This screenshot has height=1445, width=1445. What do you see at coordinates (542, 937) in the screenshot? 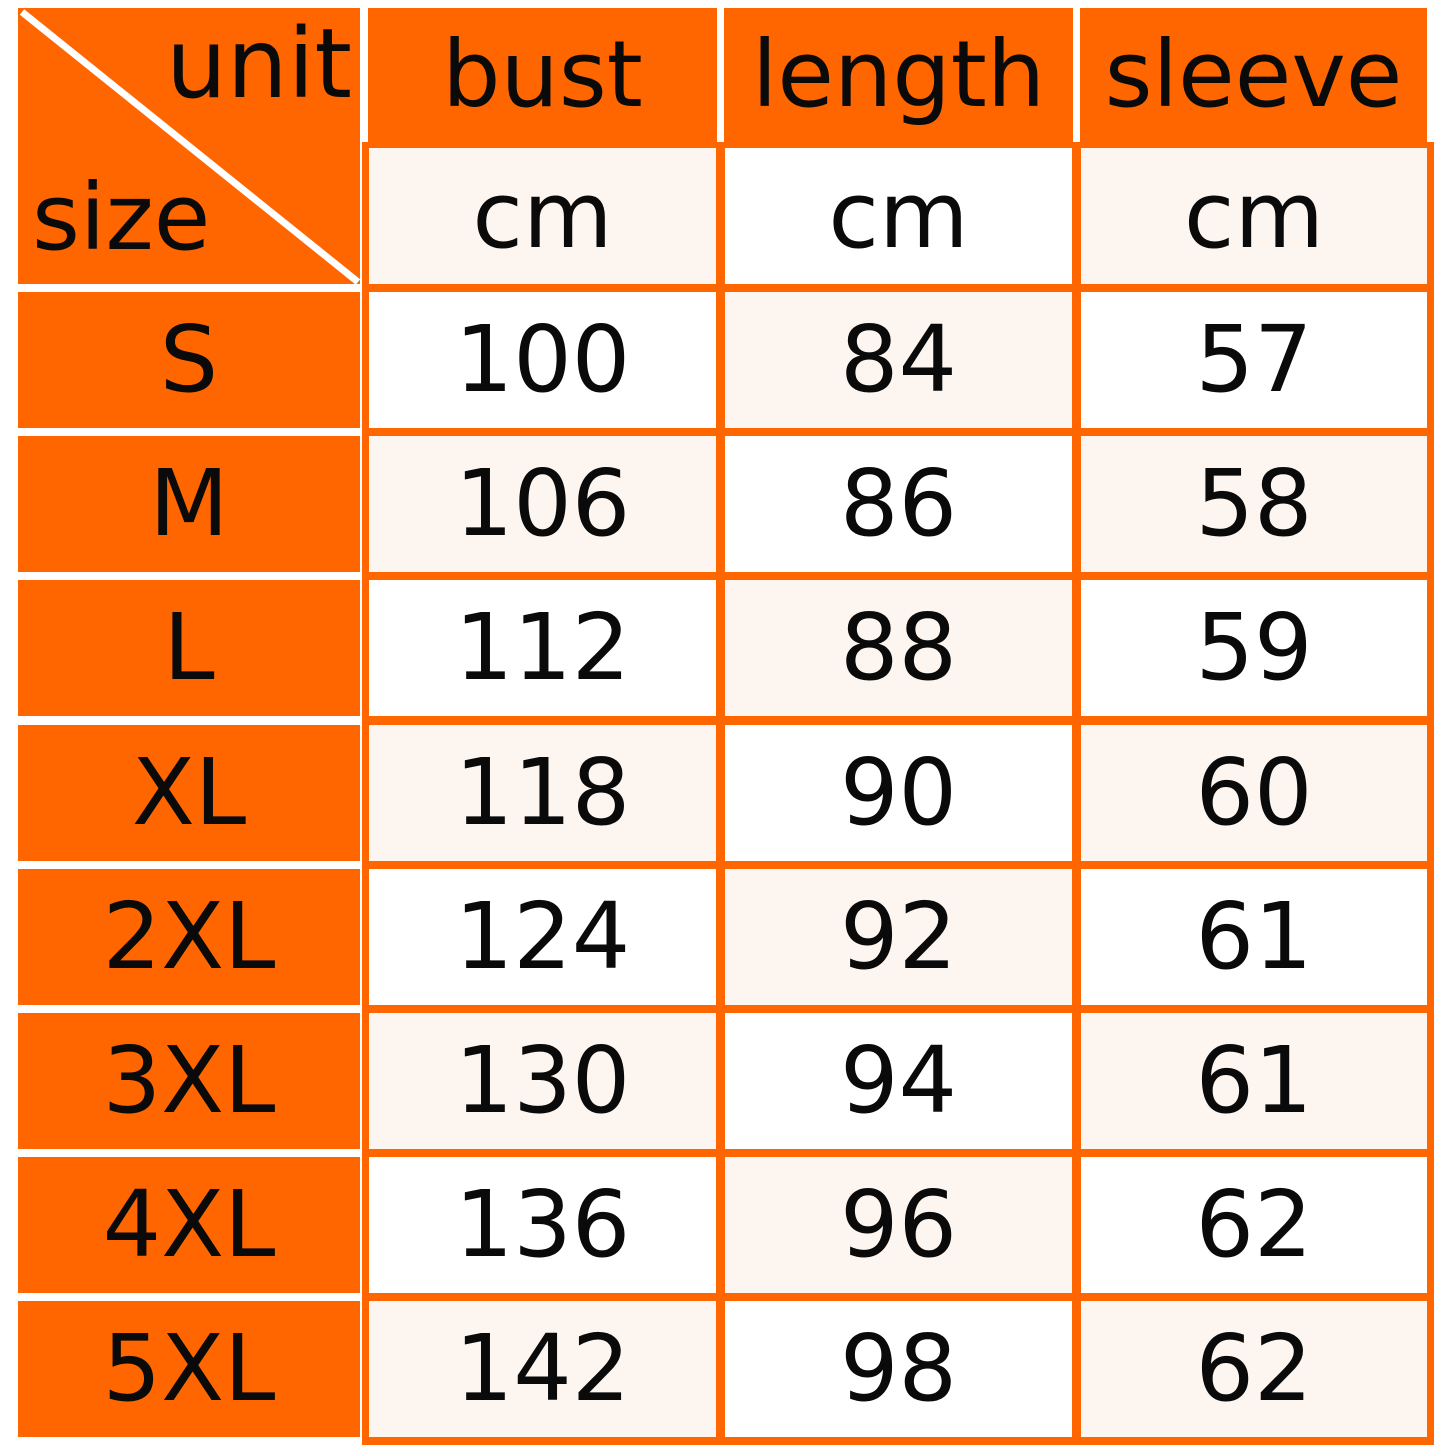
I see `measurement-cell-bust: 124` at bounding box center [542, 937].